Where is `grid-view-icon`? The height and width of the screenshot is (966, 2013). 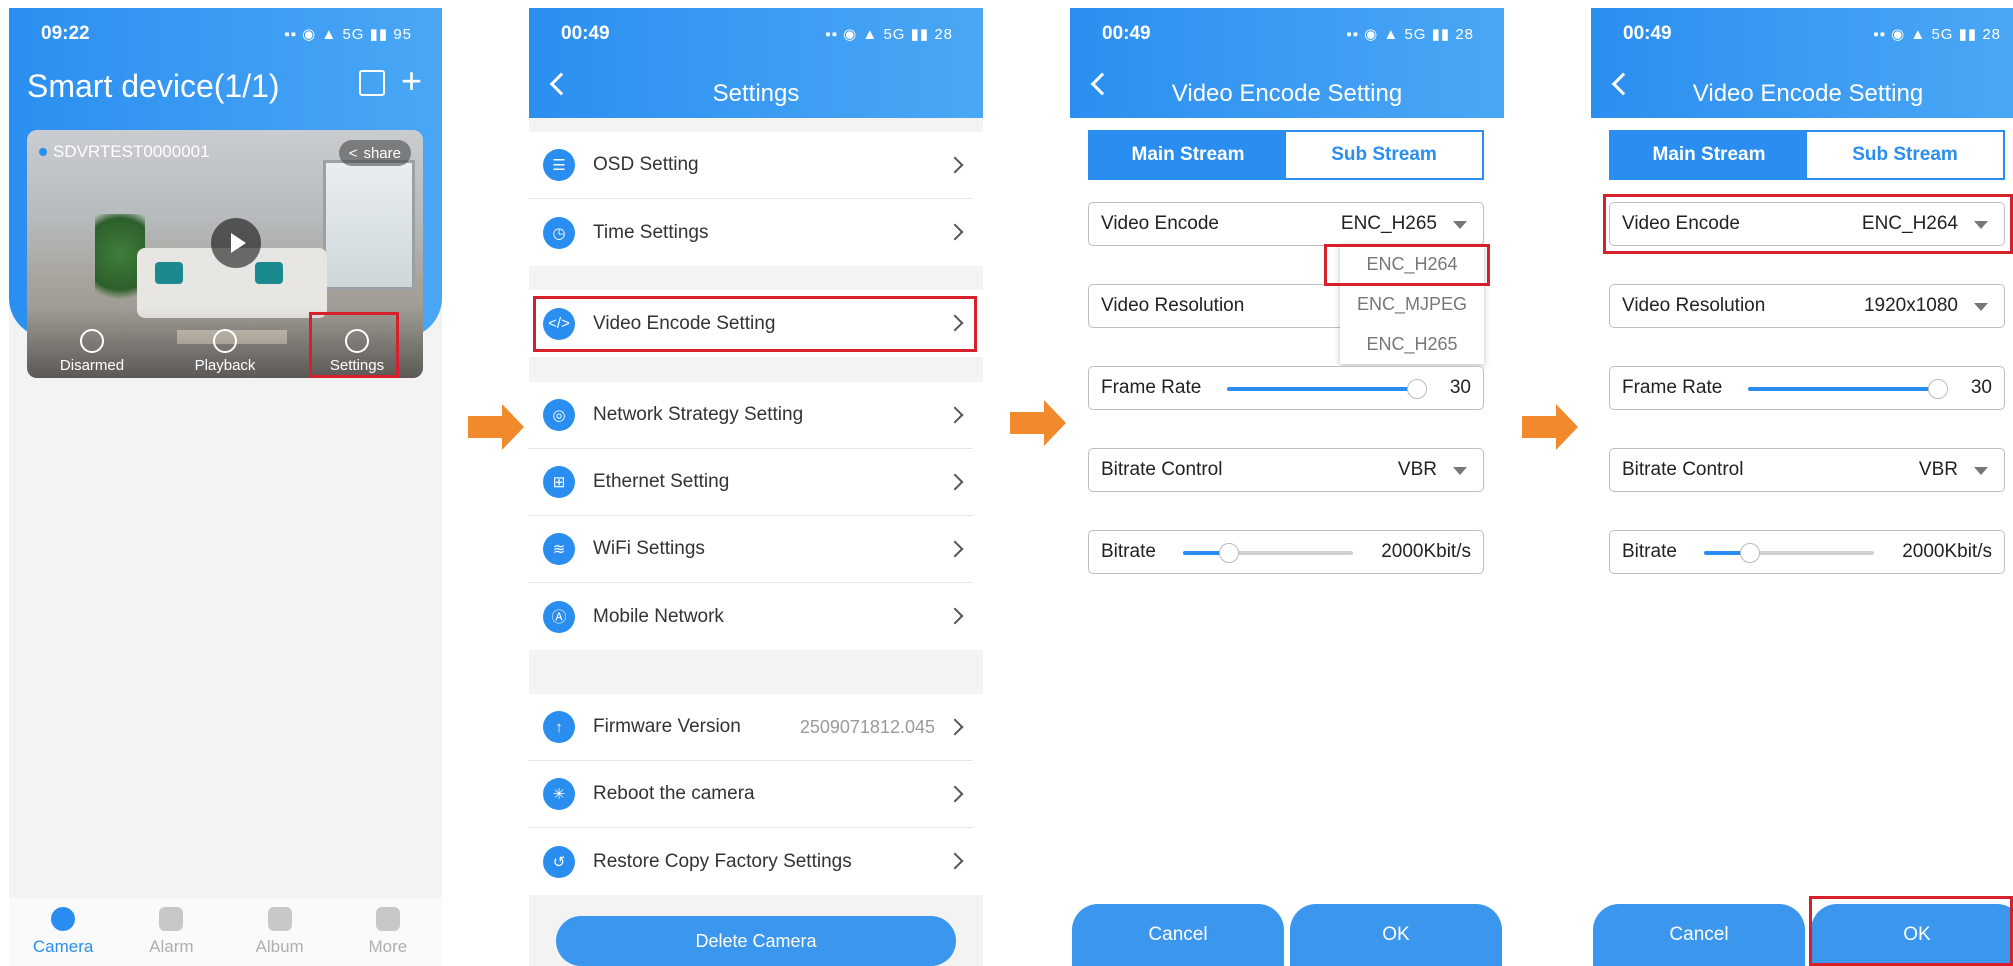 grid-view-icon is located at coordinates (372, 83).